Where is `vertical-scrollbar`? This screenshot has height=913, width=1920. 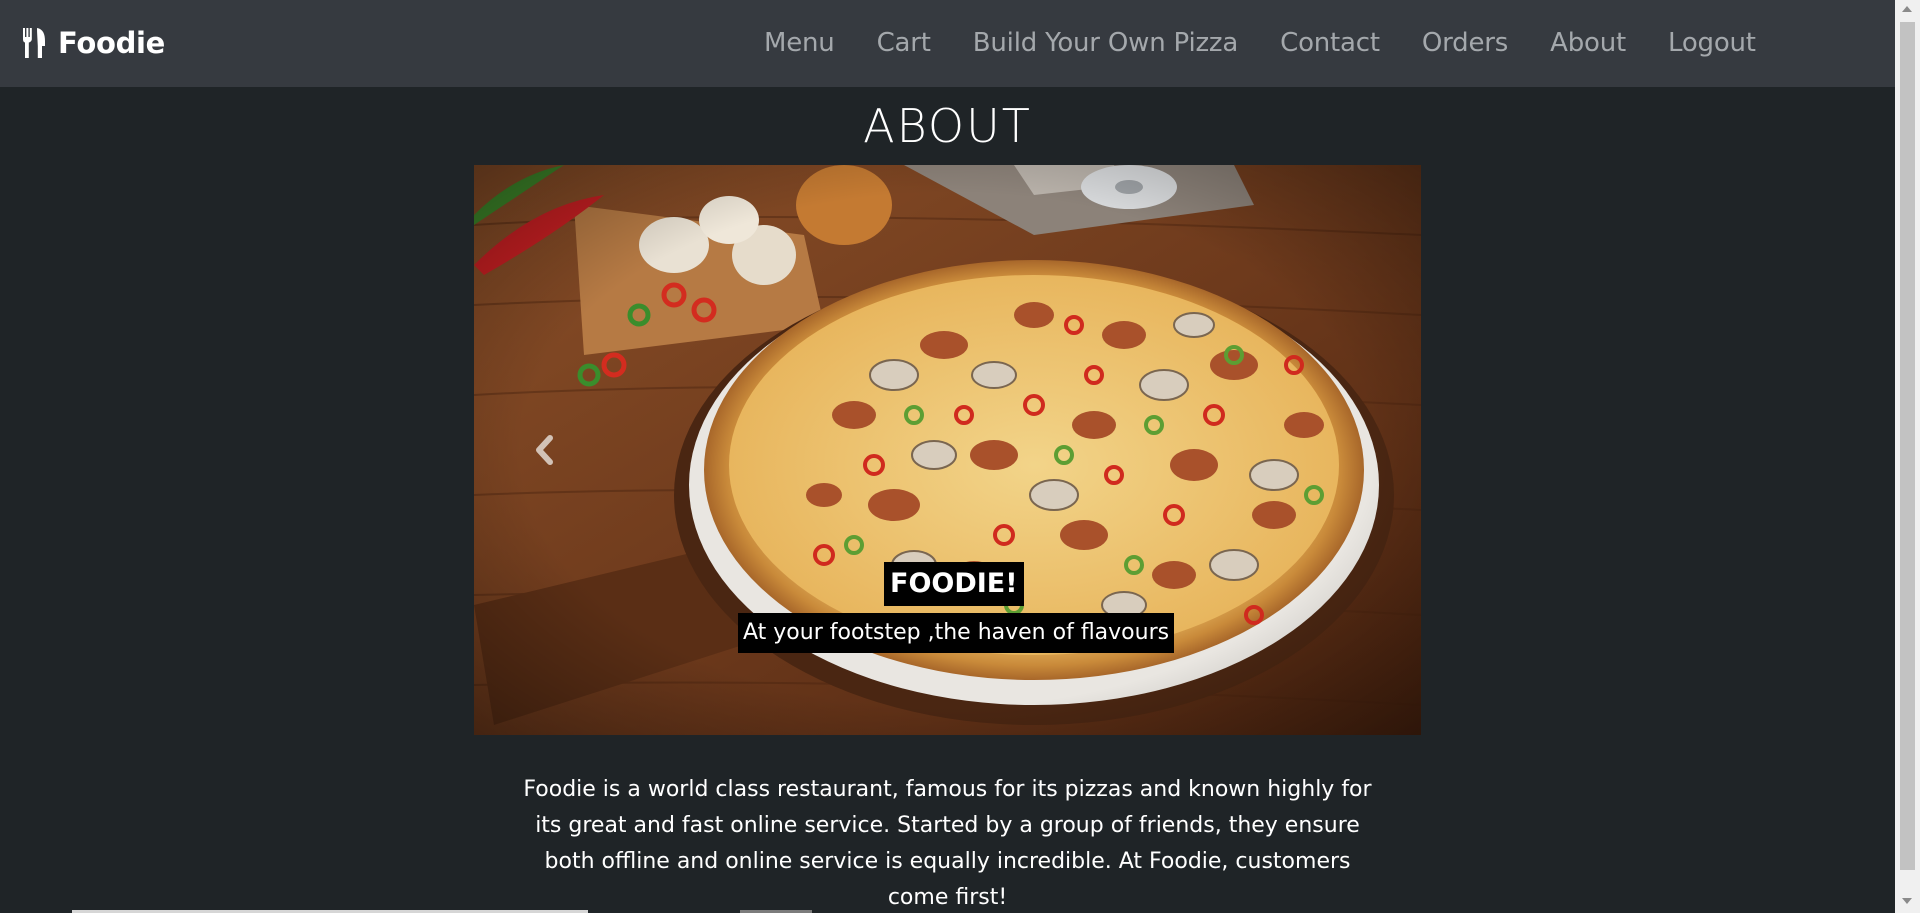
vertical-scrollbar is located at coordinates (1907, 456).